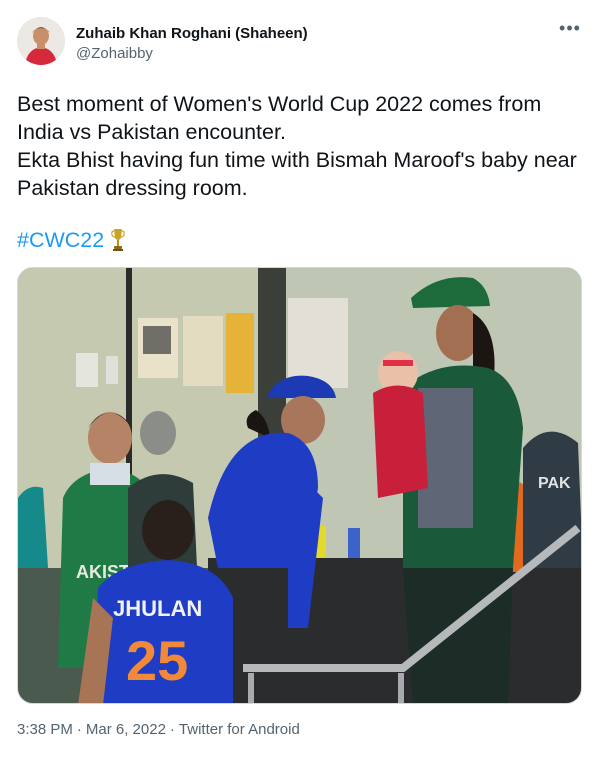  What do you see at coordinates (60, 240) in the screenshot?
I see `hashtag-link: #CWC22` at bounding box center [60, 240].